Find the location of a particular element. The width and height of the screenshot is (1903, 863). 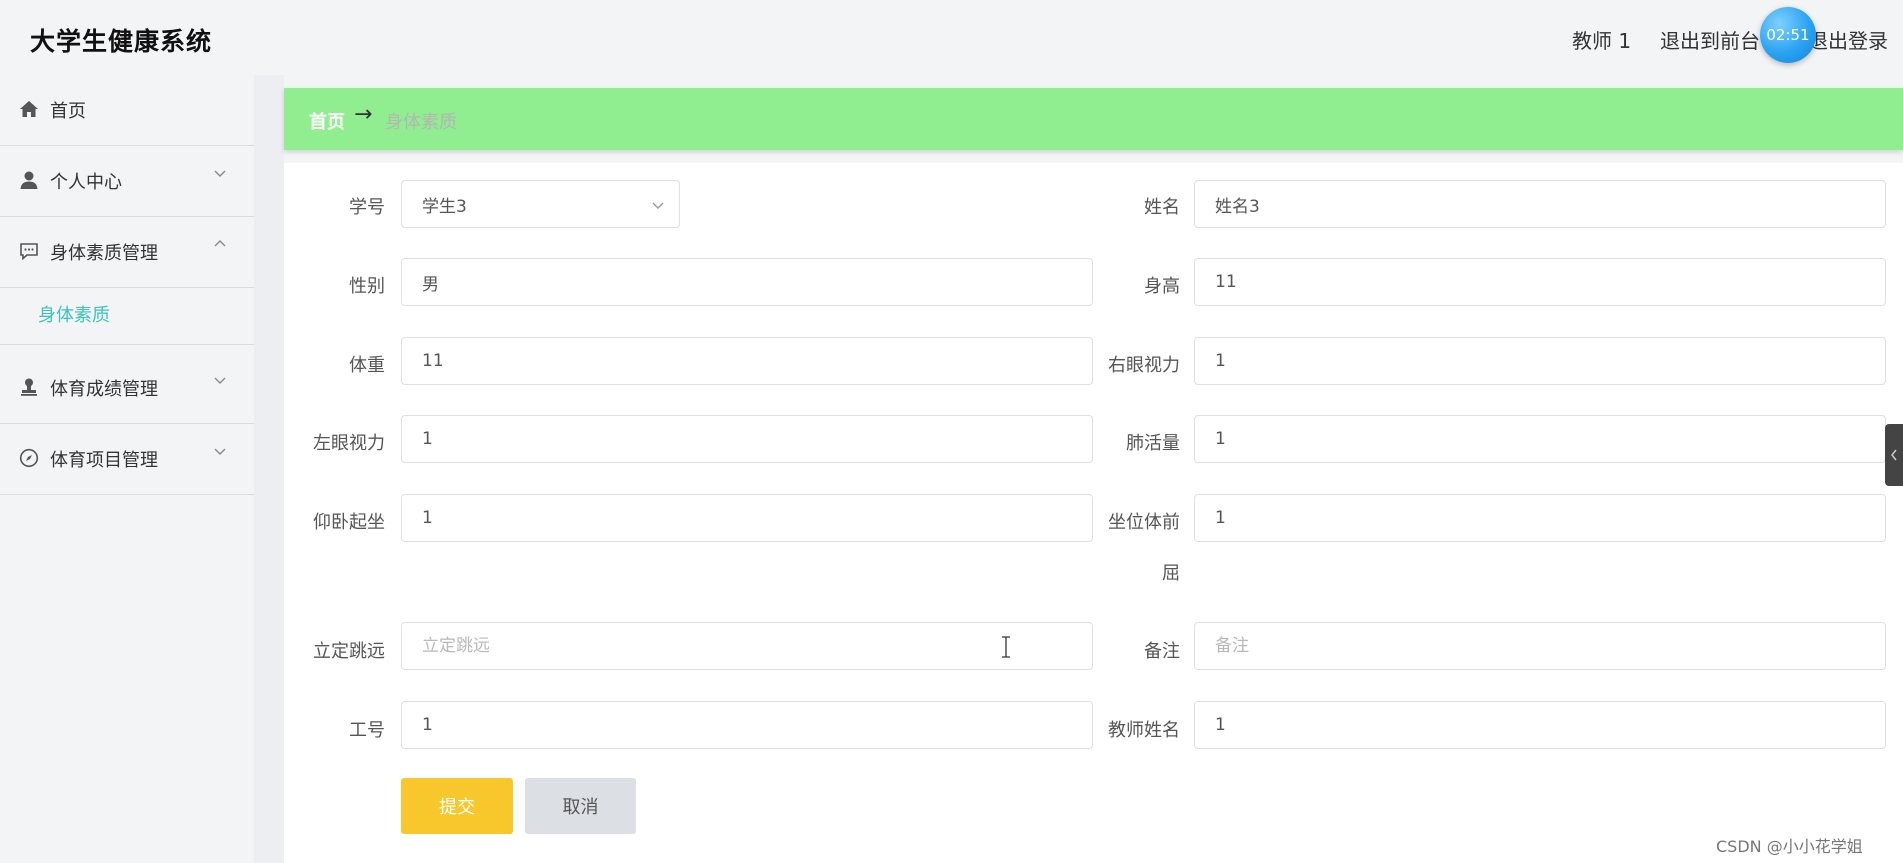

sidebar-item-personal-center: 个人中心 is located at coordinates (127, 181).